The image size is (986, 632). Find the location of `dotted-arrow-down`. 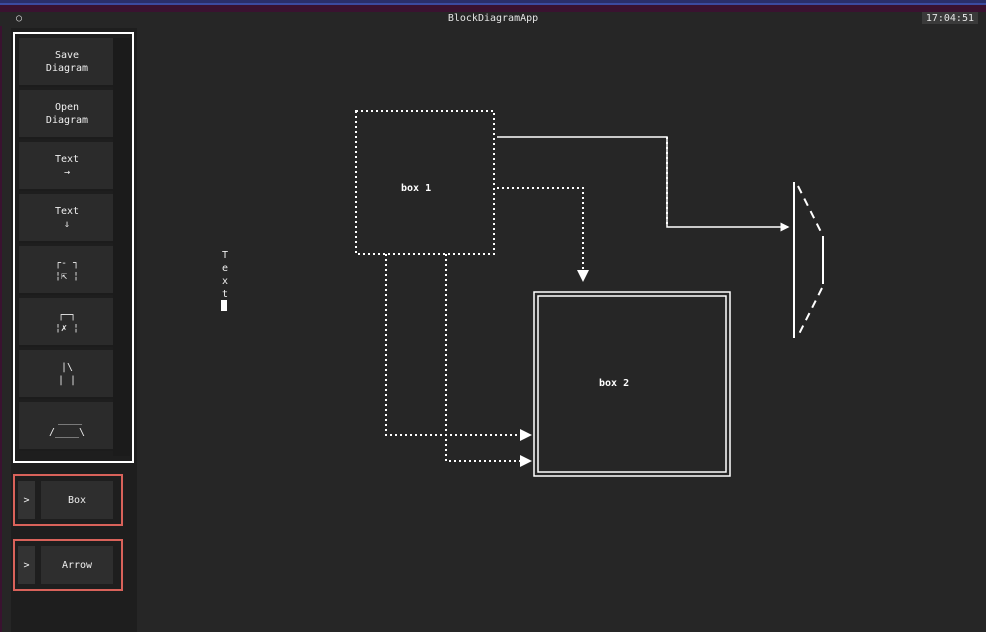

dotted-arrow-down is located at coordinates (543, 234).